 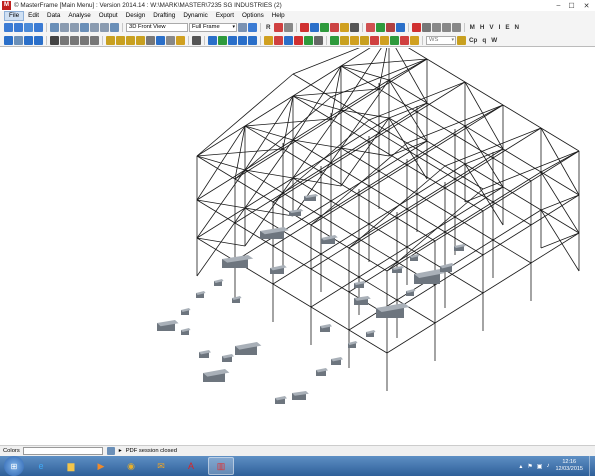 What do you see at coordinates (586, 5) in the screenshot?
I see `close-icon: ✕` at bounding box center [586, 5].